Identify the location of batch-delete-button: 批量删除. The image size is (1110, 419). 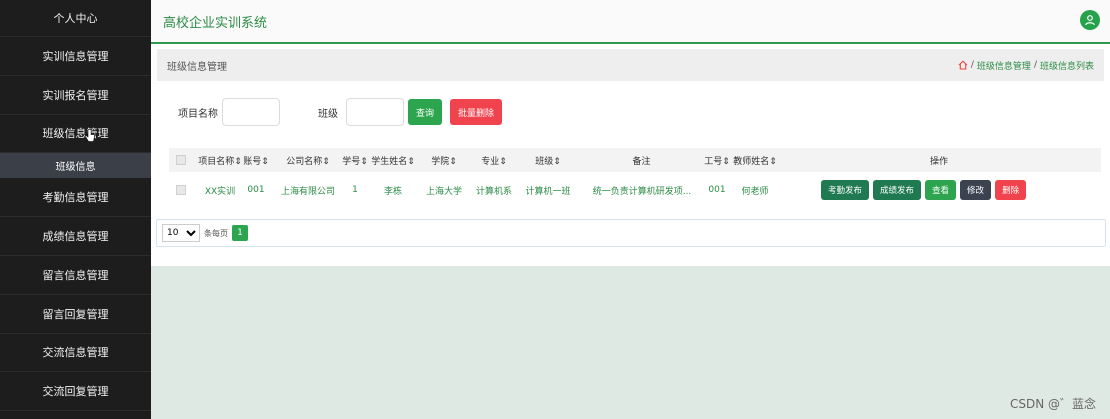
(476, 112).